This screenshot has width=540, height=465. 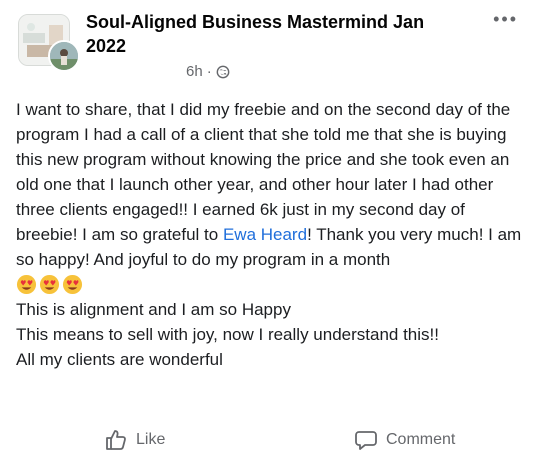 I want to click on post-line: This is alignment and I am so Happy, so click(x=153, y=309).